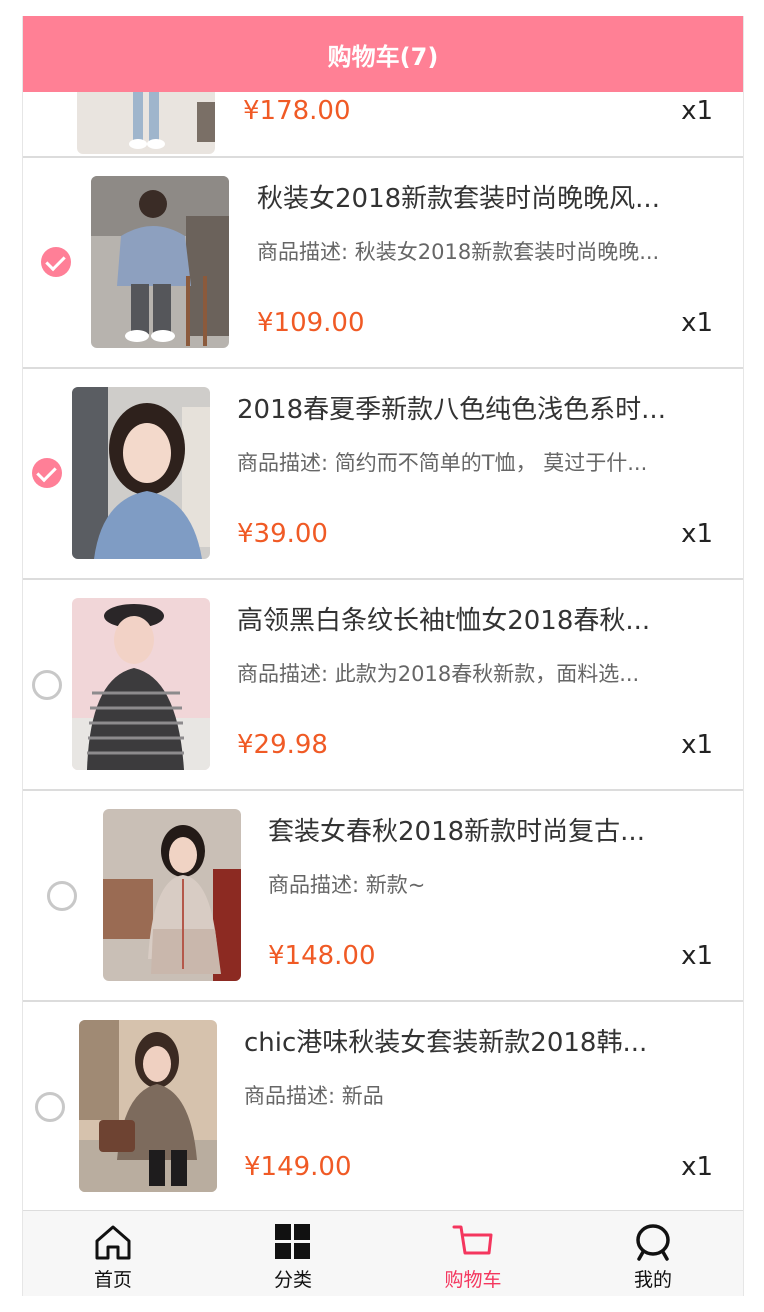  I want to click on tab-label: 分类, so click(292, 1280).